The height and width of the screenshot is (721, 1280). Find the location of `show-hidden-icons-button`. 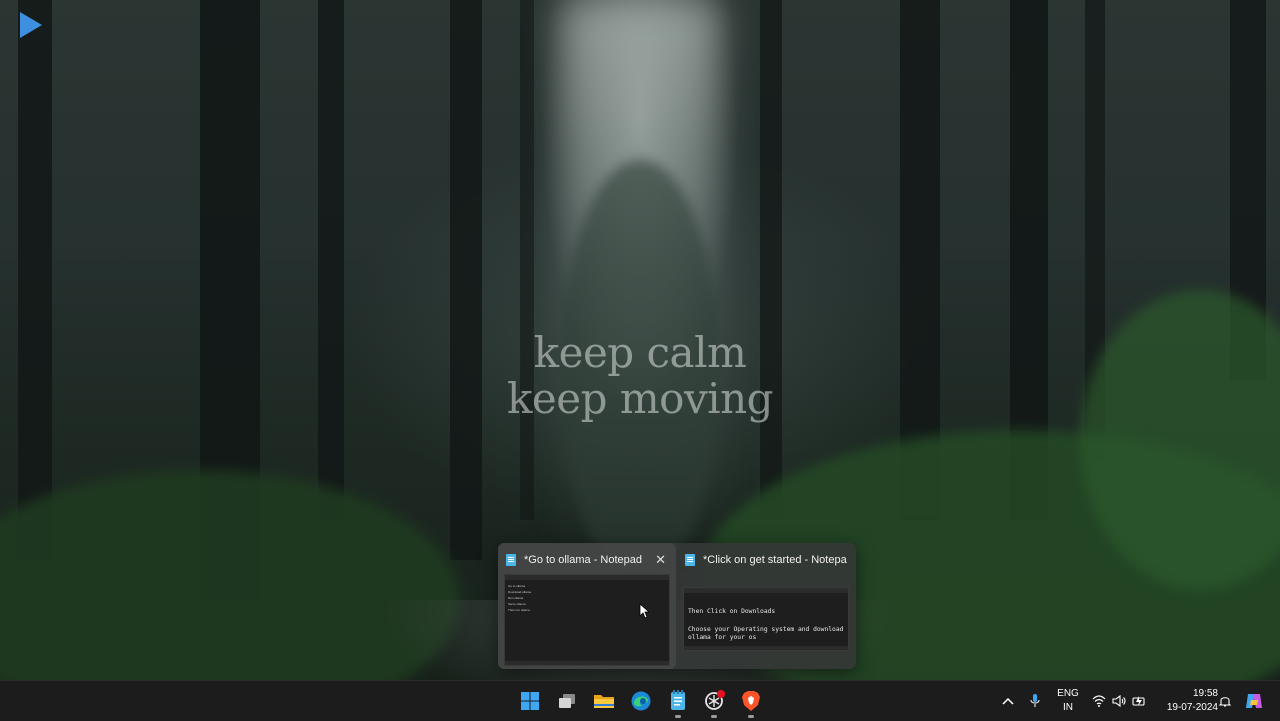

show-hidden-icons-button is located at coordinates (1008, 701).